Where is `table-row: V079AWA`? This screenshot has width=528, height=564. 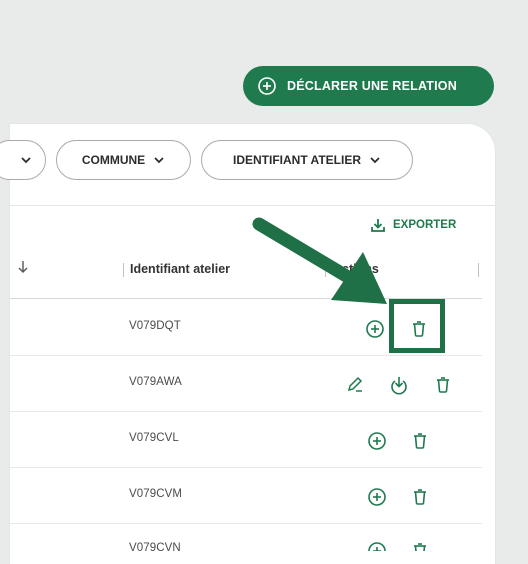 table-row: V079AWA is located at coordinates (246, 384).